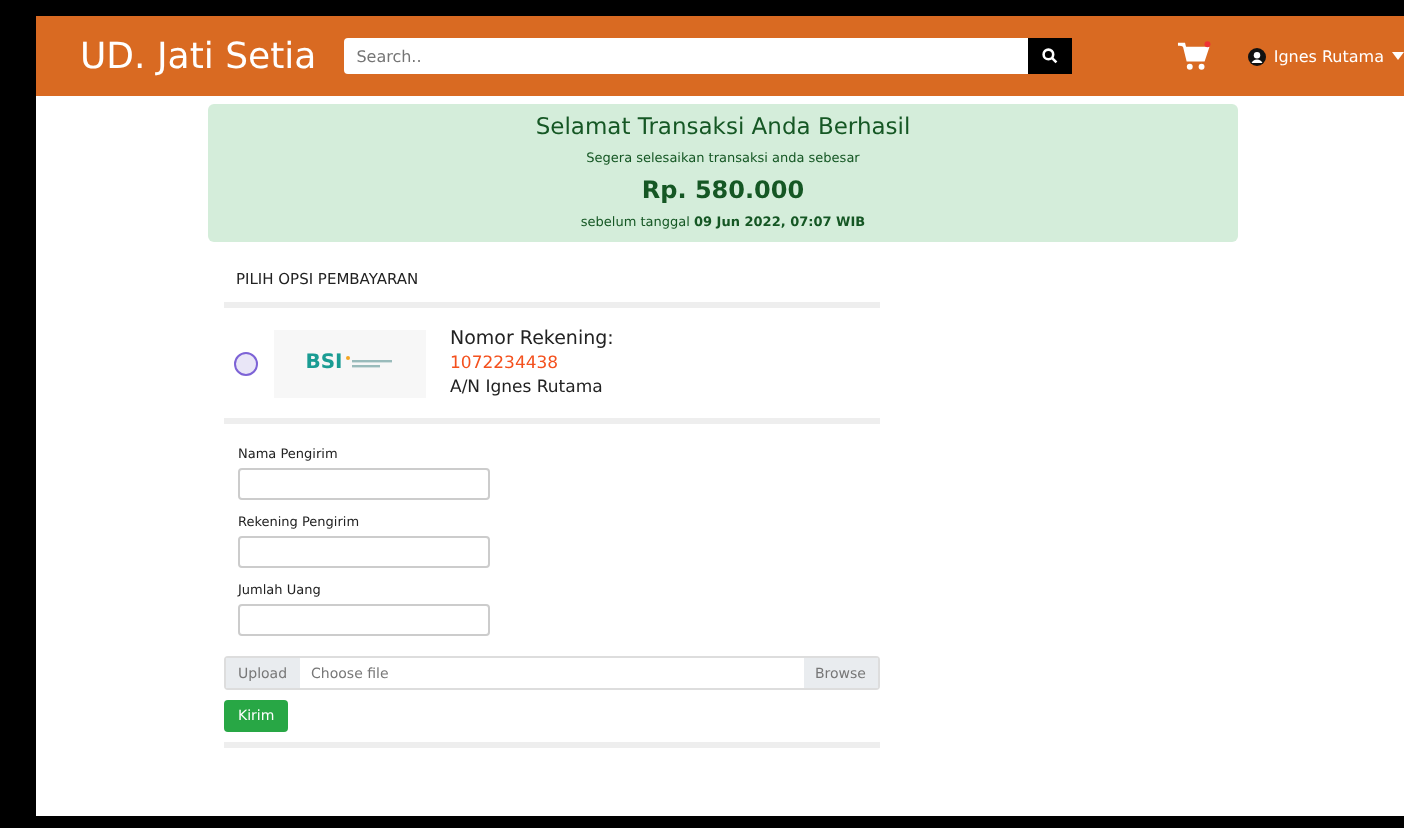  What do you see at coordinates (505, 364) in the screenshot?
I see `account-number: 1072234438` at bounding box center [505, 364].